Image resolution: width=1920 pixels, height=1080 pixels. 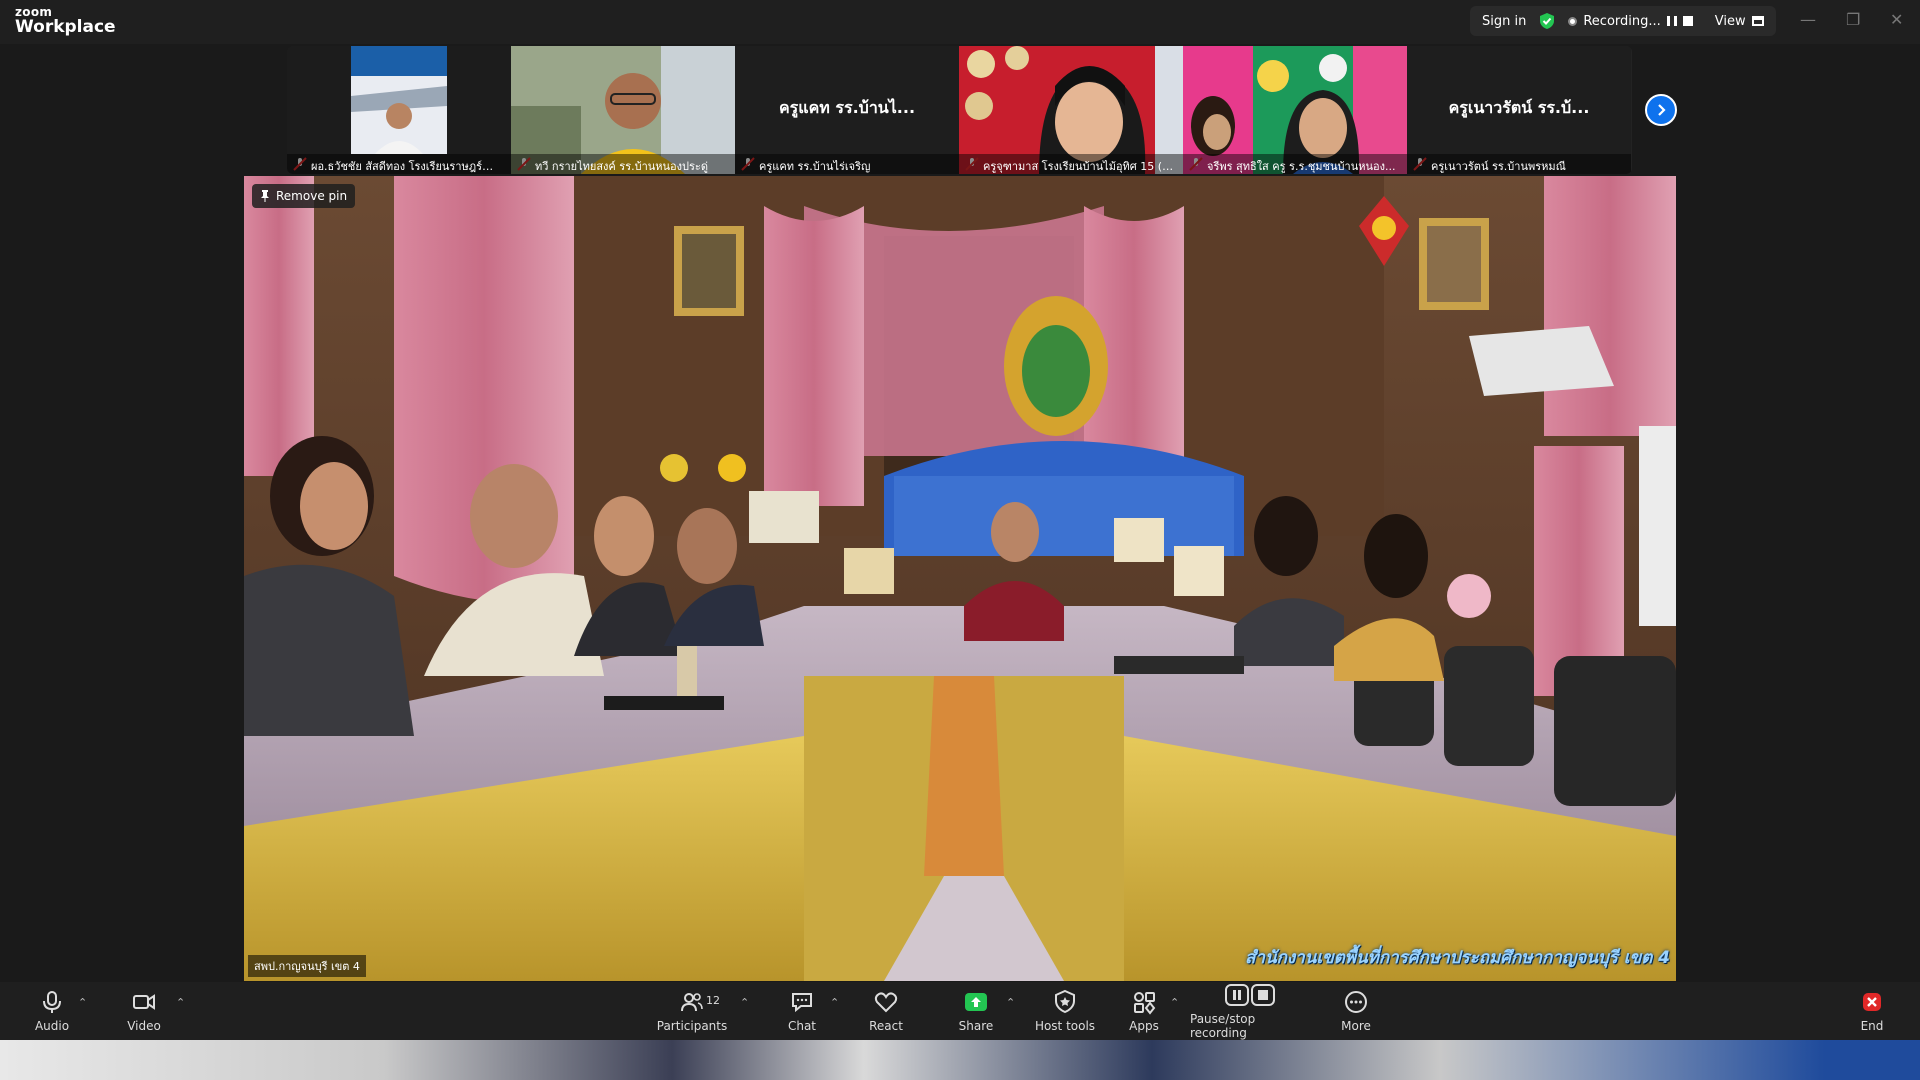 I want to click on pause-stop-recording-button: Pause/stop recording, so click(x=1250, y=1011).